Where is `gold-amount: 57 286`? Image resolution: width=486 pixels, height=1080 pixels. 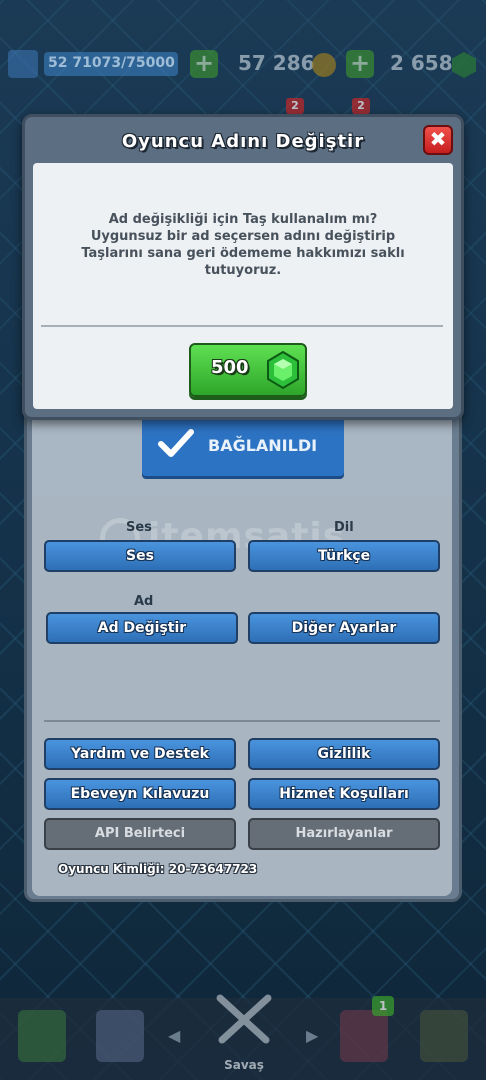 gold-amount: 57 286 is located at coordinates (276, 63).